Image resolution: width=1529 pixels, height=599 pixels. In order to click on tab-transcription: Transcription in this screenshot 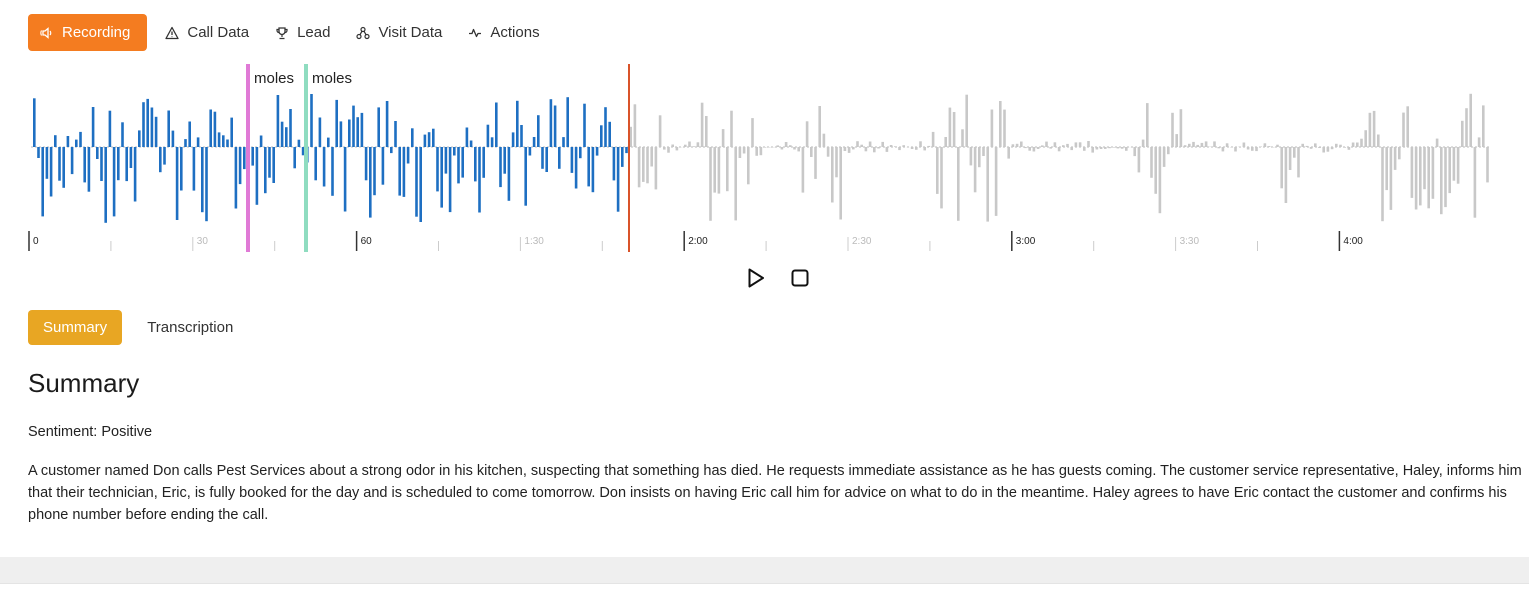, I will do `click(190, 327)`.